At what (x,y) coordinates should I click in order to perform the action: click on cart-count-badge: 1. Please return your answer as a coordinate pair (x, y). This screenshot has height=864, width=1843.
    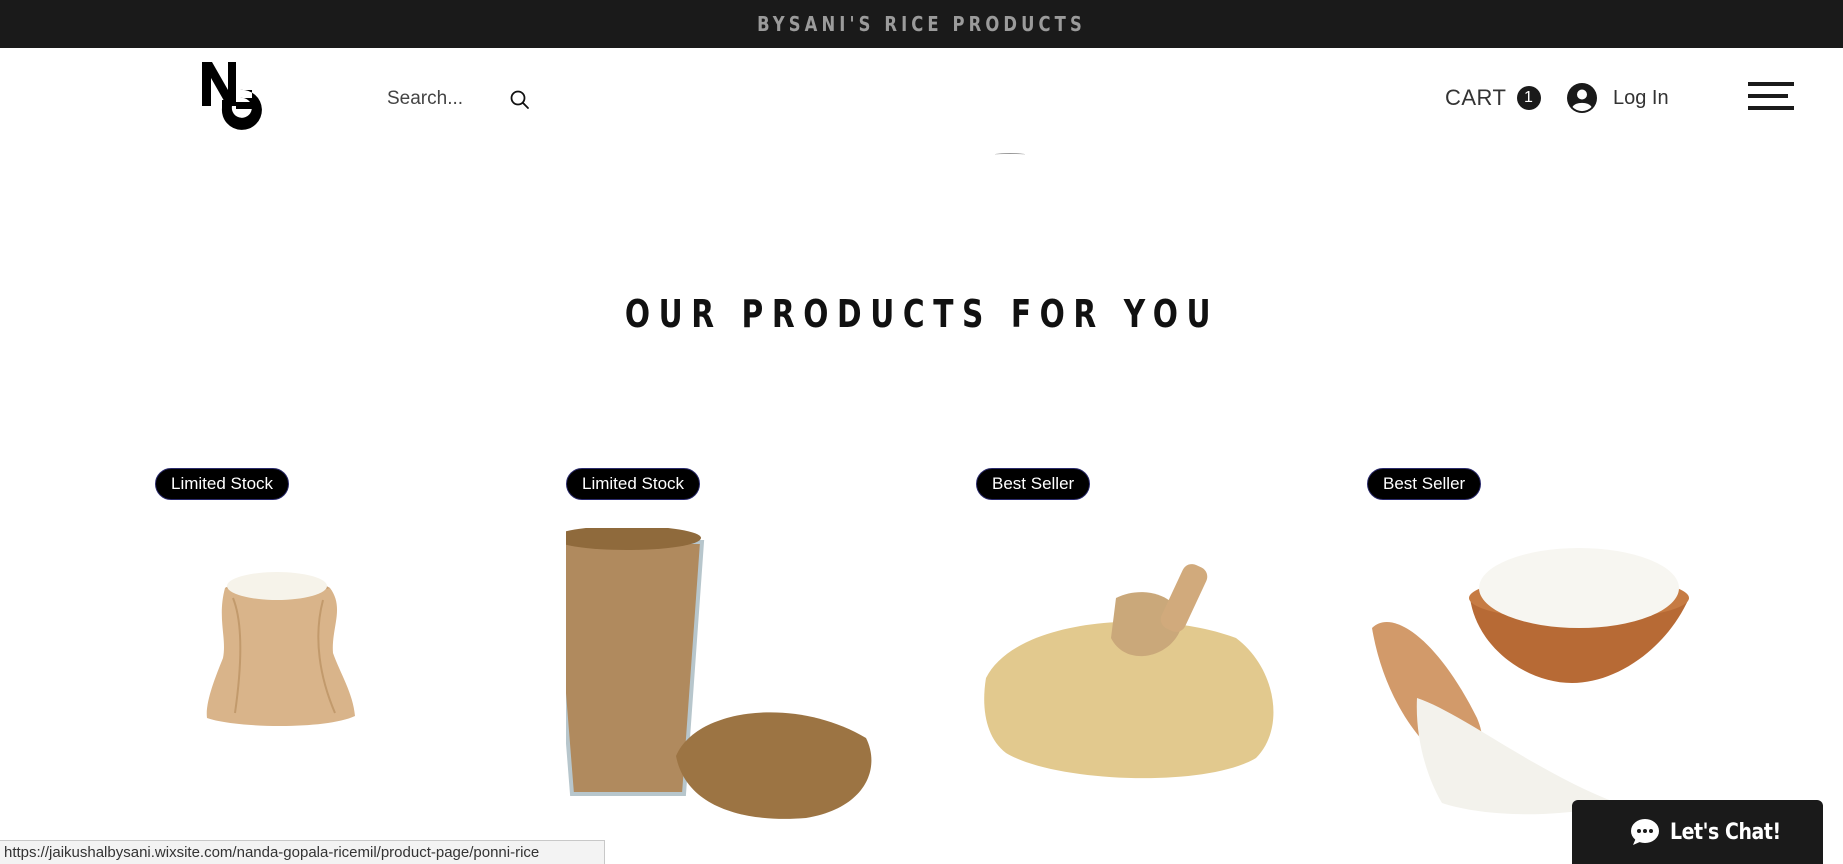
    Looking at the image, I should click on (1528, 98).